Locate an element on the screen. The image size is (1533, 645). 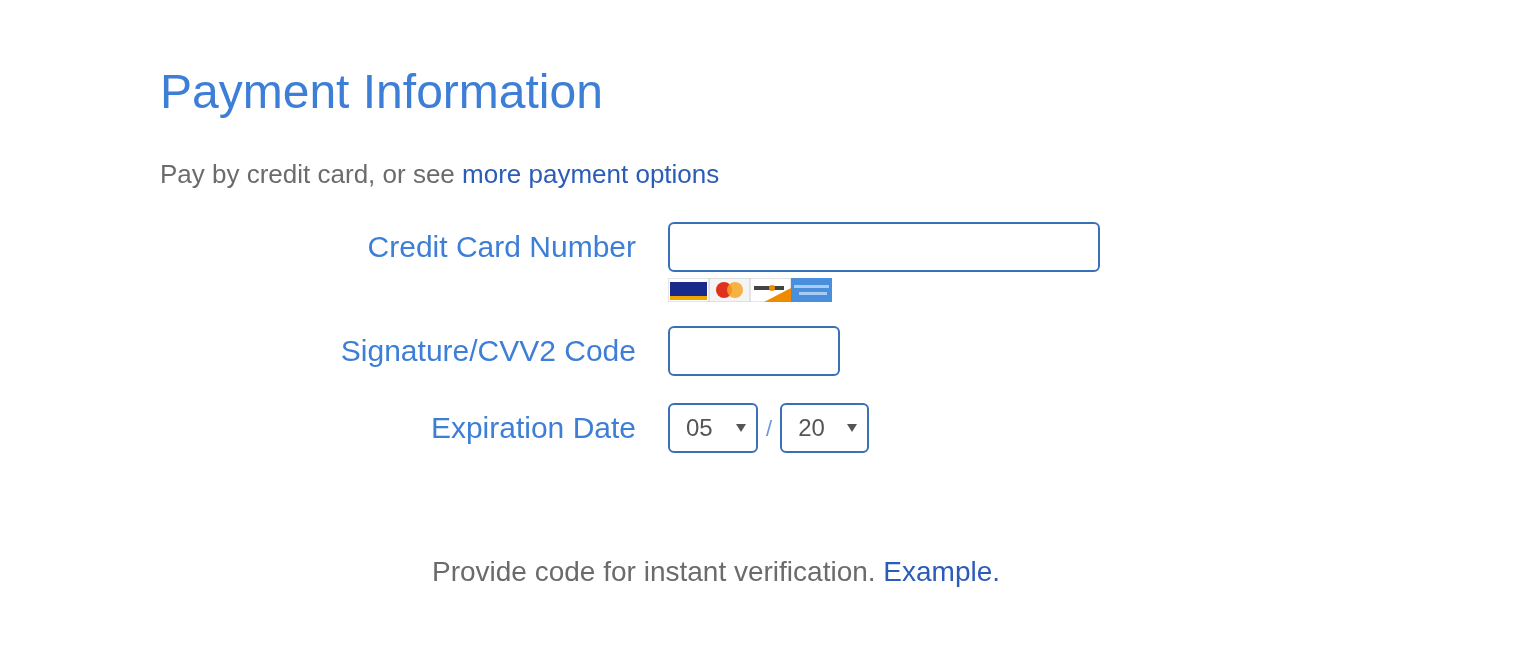
field-label: Signature/CVV2 Code is located at coordinates (487, 351).